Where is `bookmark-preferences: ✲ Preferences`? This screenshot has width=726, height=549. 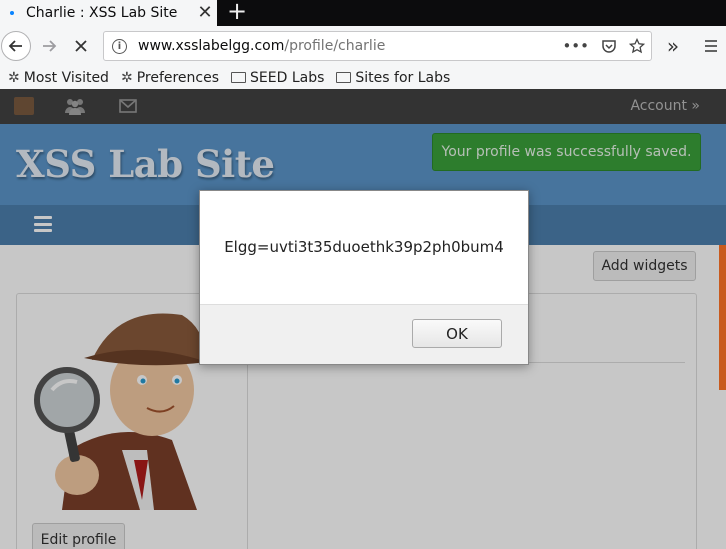 bookmark-preferences: ✲ Preferences is located at coordinates (170, 78).